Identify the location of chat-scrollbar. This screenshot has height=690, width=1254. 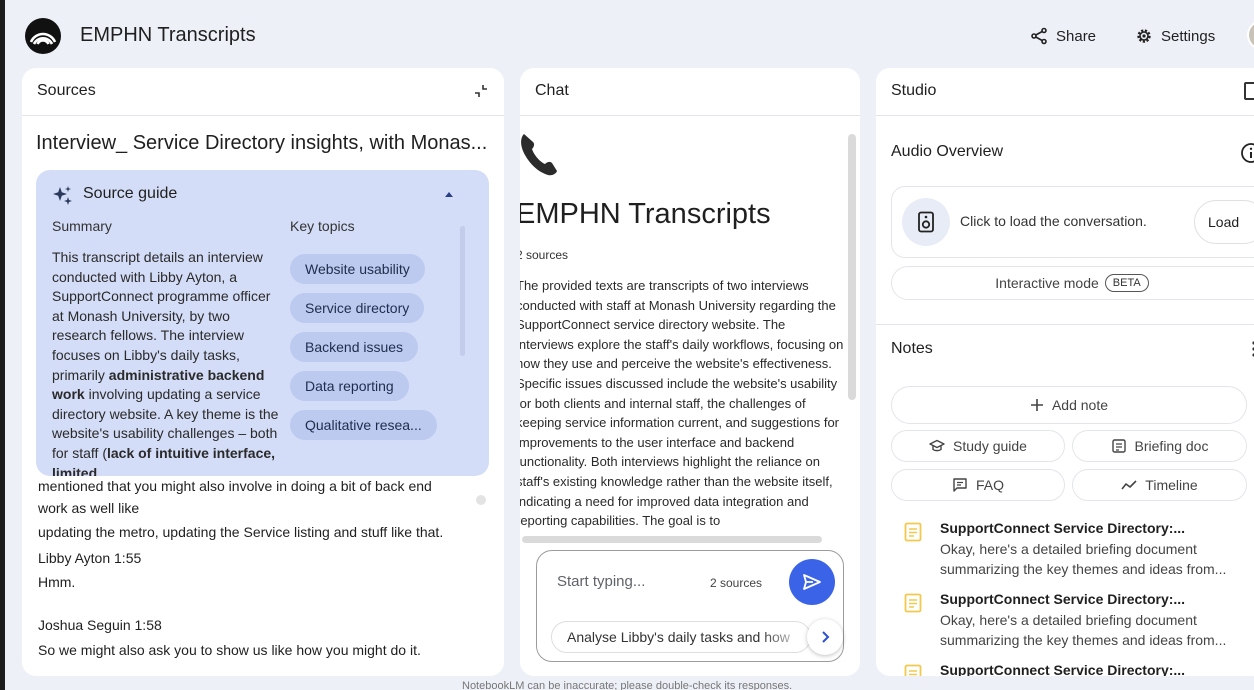
(852, 267).